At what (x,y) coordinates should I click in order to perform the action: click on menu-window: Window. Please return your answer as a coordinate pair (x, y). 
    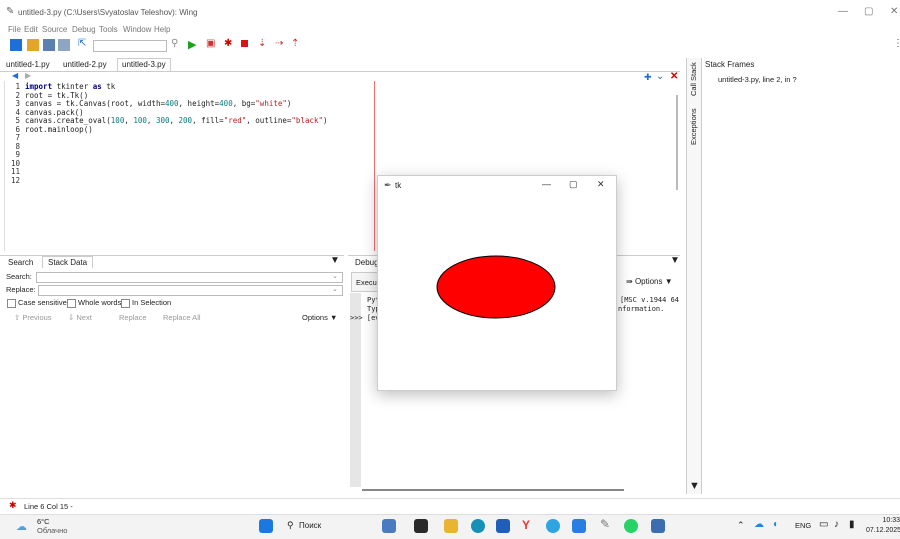
    Looking at the image, I should click on (137, 29).